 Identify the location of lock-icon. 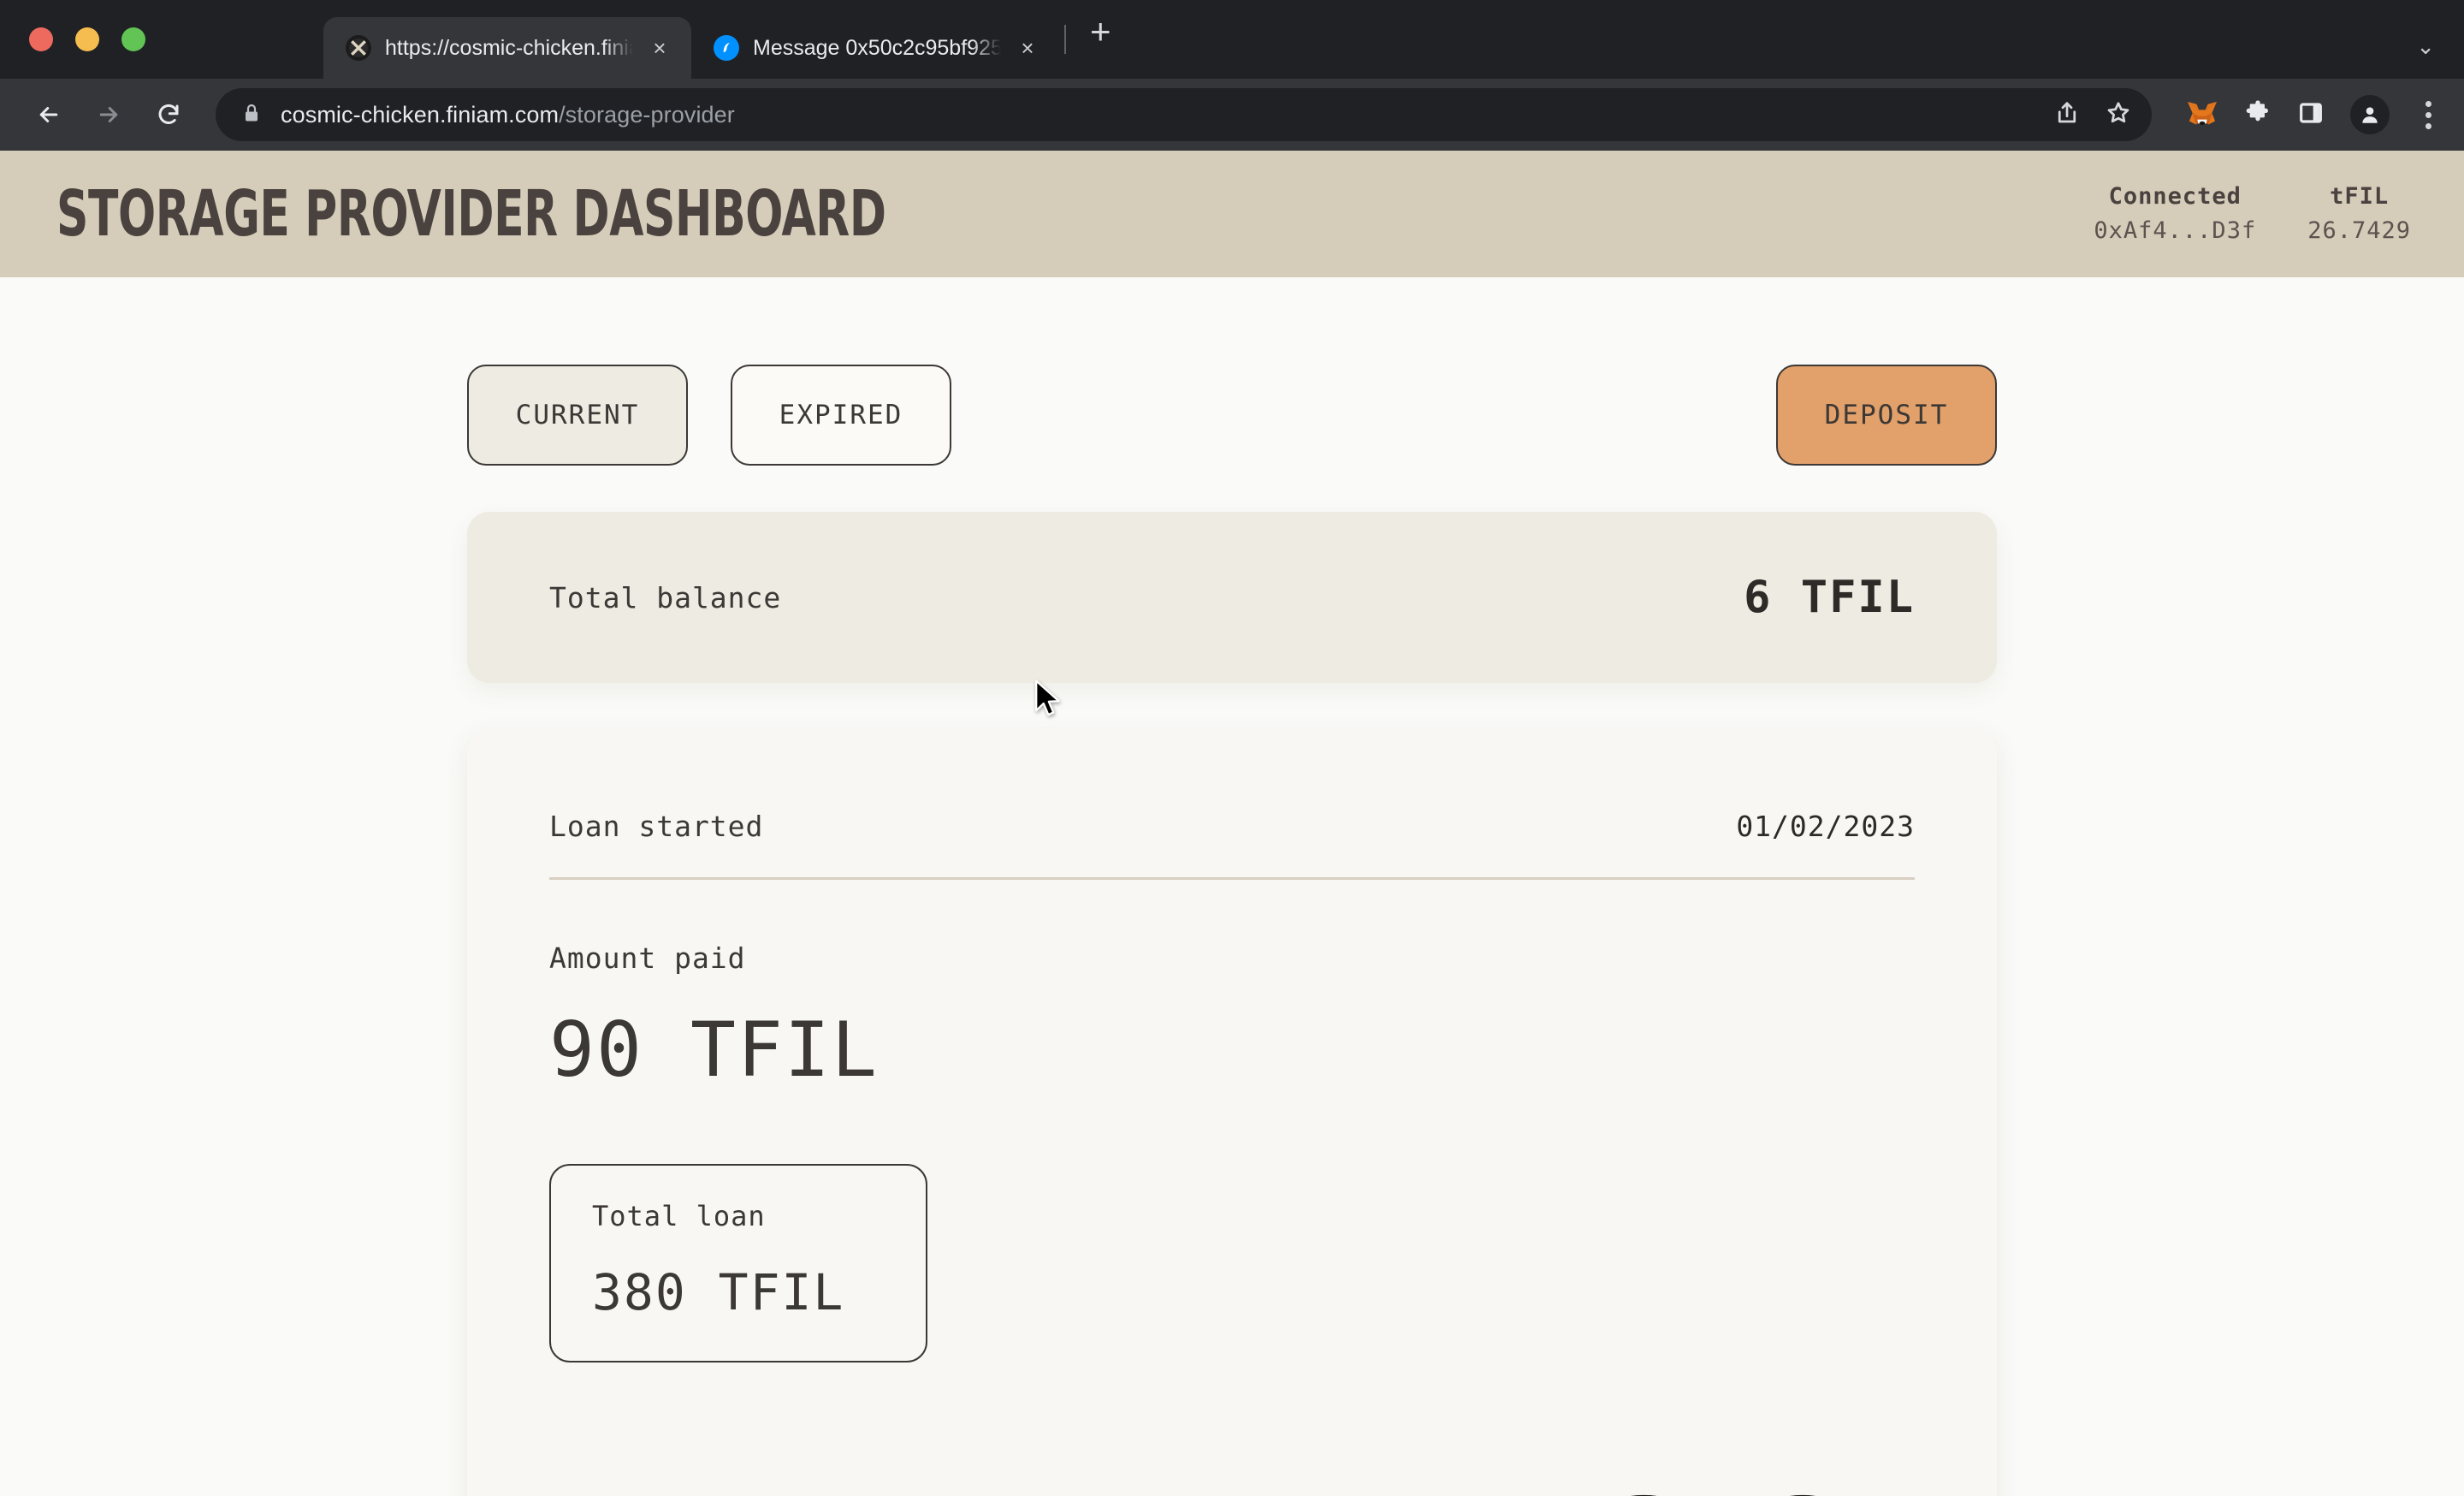
(251, 115).